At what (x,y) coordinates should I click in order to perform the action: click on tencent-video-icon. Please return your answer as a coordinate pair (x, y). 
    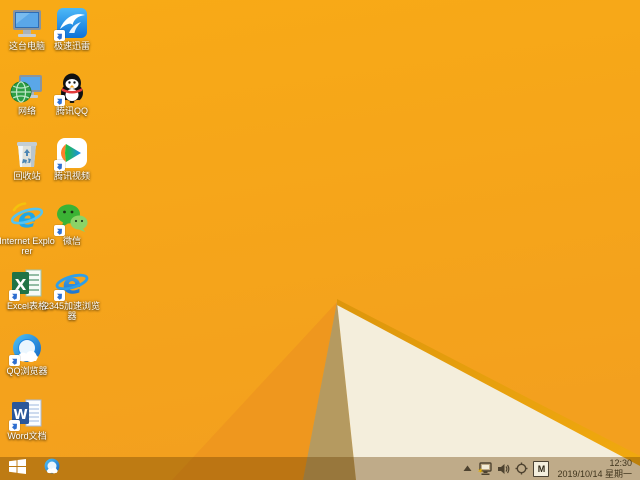
    Looking at the image, I should click on (71, 153).